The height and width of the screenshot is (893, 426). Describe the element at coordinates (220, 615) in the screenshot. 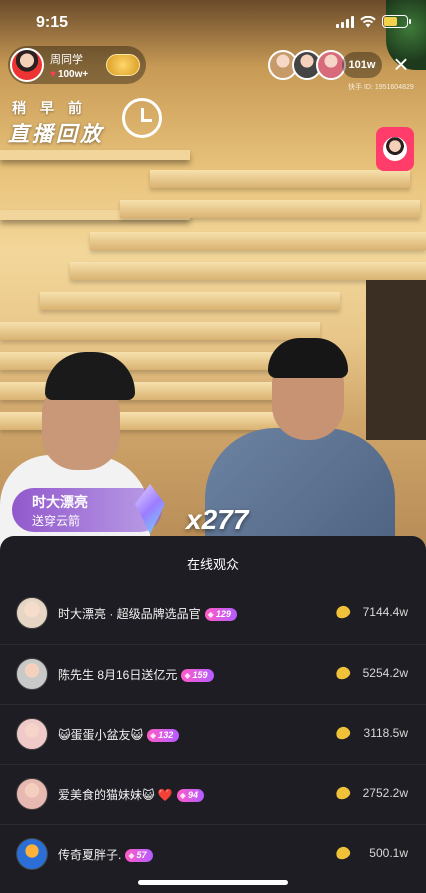

I see `level-badge: 129` at that location.